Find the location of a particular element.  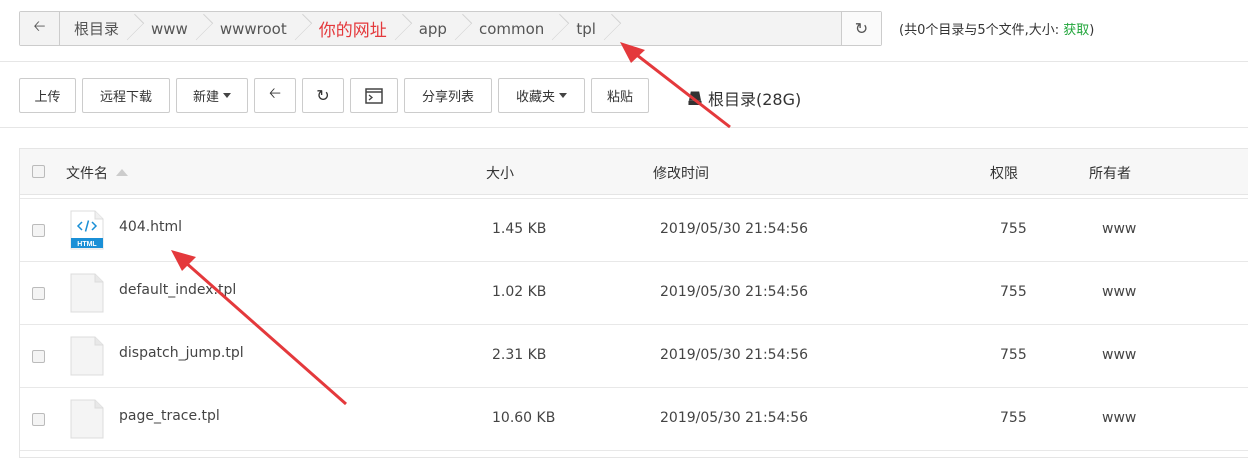

paste-button: 粘贴 is located at coordinates (620, 95).